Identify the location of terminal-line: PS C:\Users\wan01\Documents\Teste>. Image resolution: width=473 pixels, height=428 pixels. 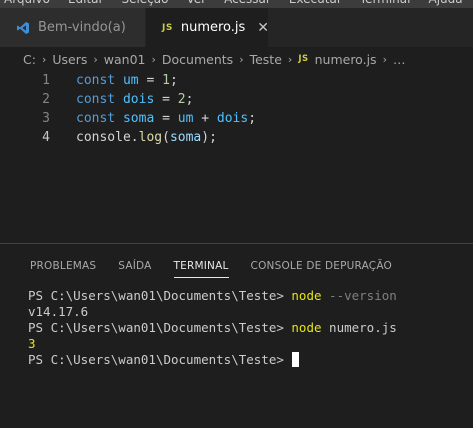
(248, 360).